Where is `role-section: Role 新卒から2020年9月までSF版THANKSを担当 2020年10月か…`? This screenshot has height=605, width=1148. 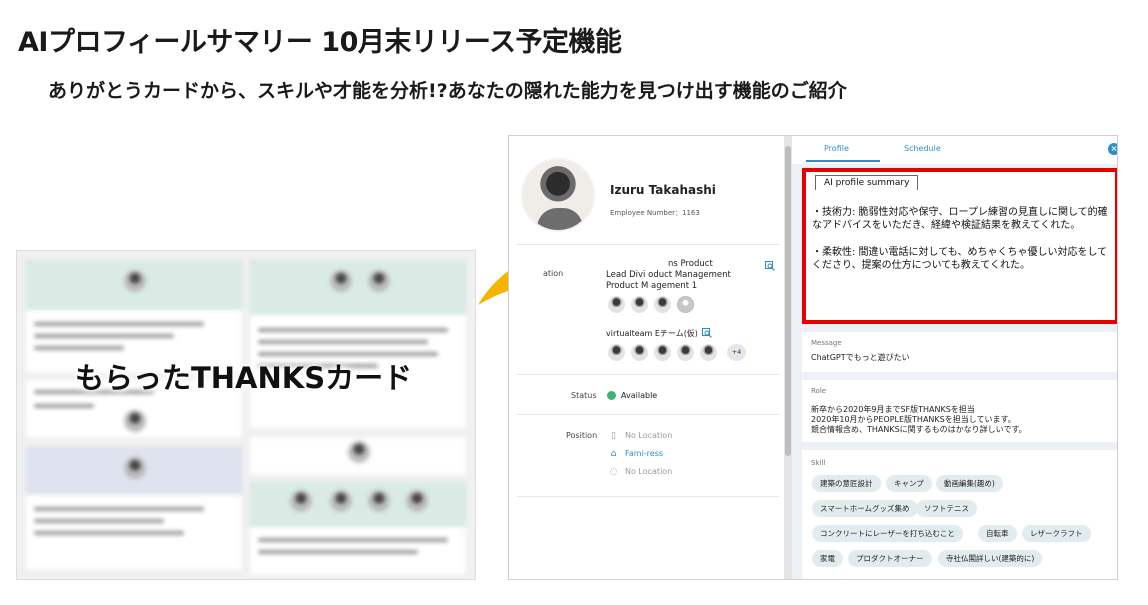
role-section: Role 新卒から2020年9月までSF版THANKSを担当 2020年10月か… is located at coordinates (959, 411).